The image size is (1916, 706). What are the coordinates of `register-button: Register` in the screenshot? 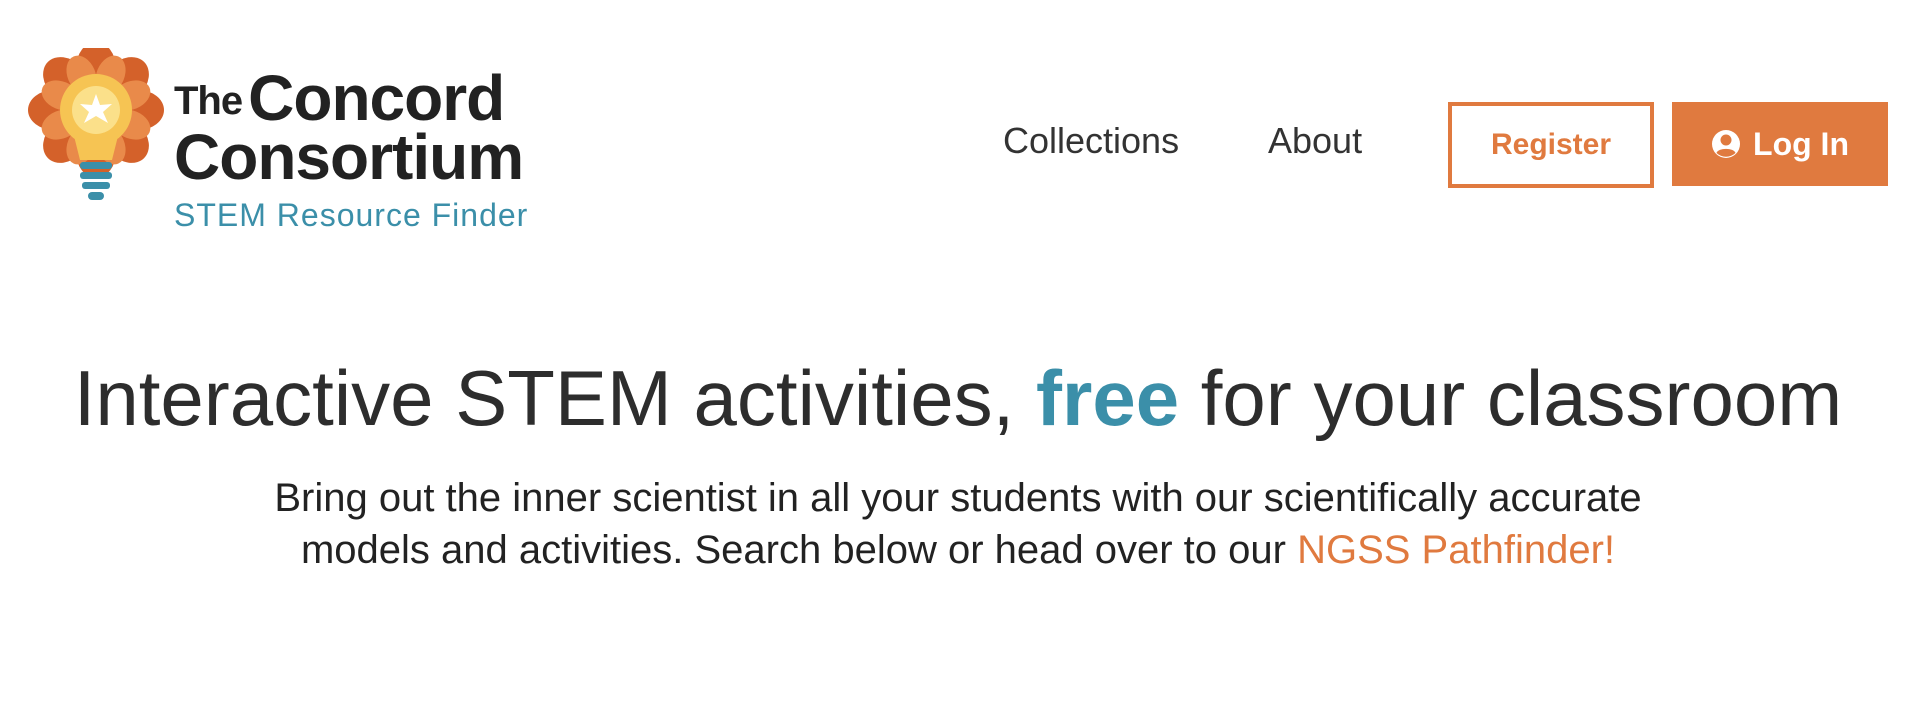 It's located at (1551, 145).